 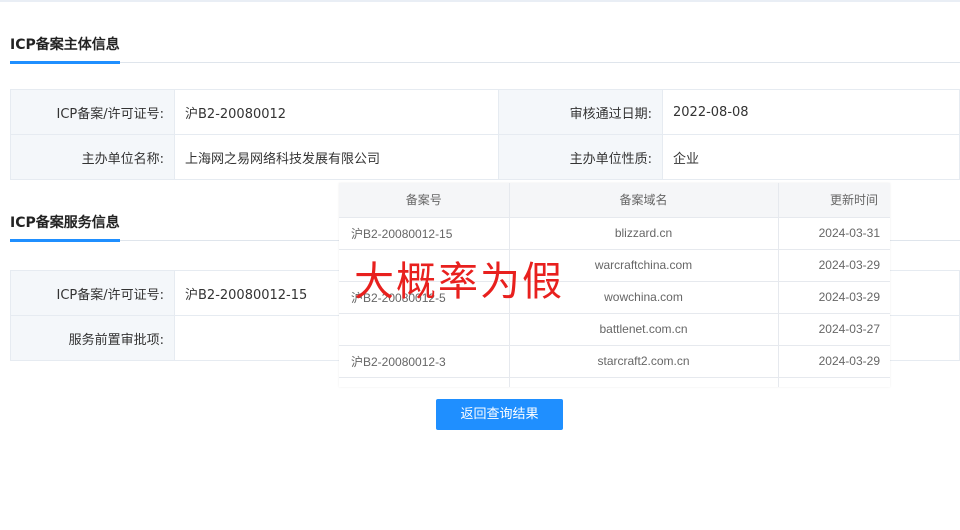 I want to click on org-type-label: 主办单位性质:, so click(x=580, y=157).